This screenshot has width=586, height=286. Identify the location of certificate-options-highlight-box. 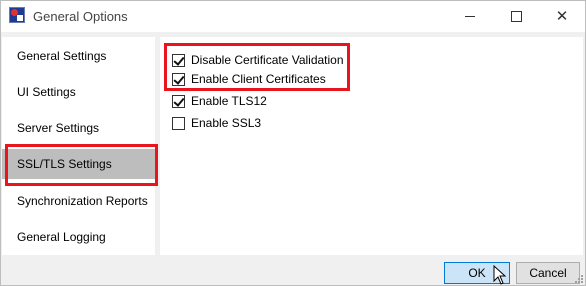
(257, 67).